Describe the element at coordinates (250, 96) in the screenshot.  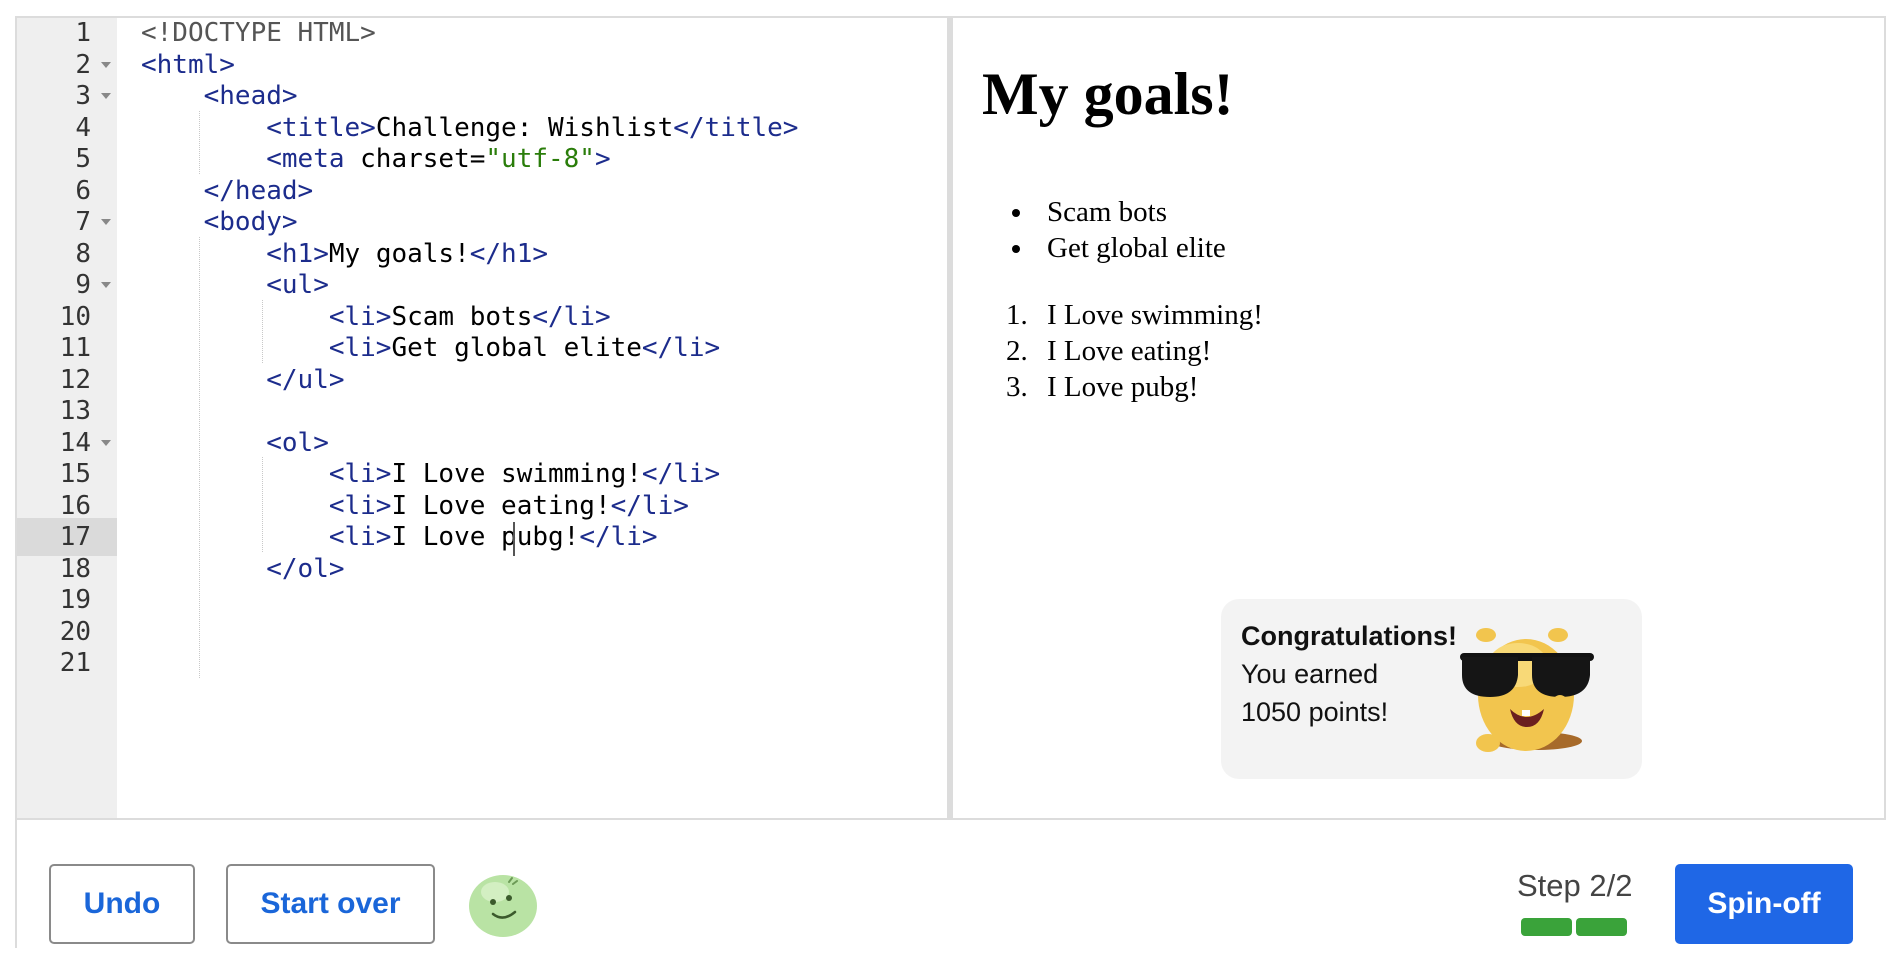
I see `code-token: <head>` at that location.